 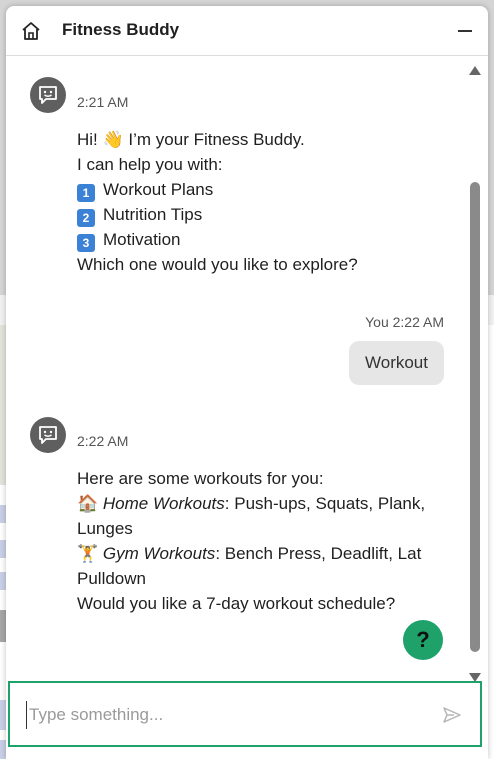 I want to click on message-text: I’m your Fitness Buddy., so click(x=214, y=139).